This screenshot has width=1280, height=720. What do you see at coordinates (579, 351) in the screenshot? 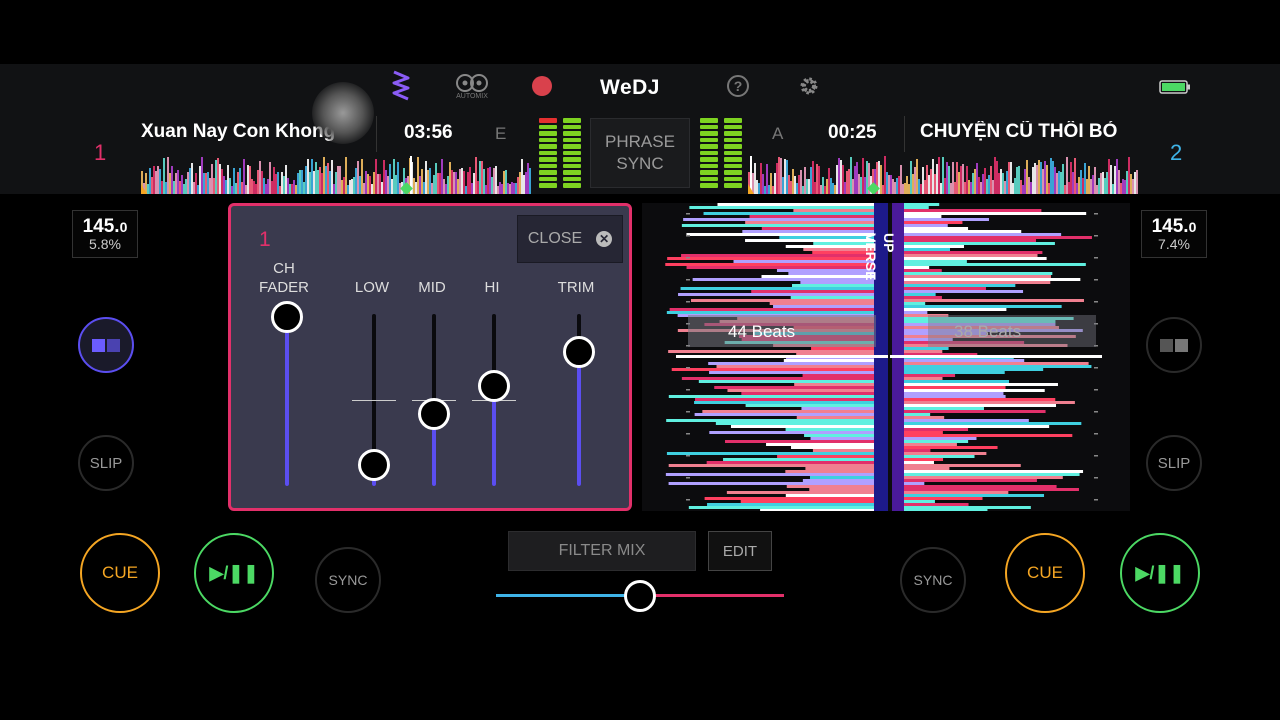
I see `trim-slider-knob` at bounding box center [579, 351].